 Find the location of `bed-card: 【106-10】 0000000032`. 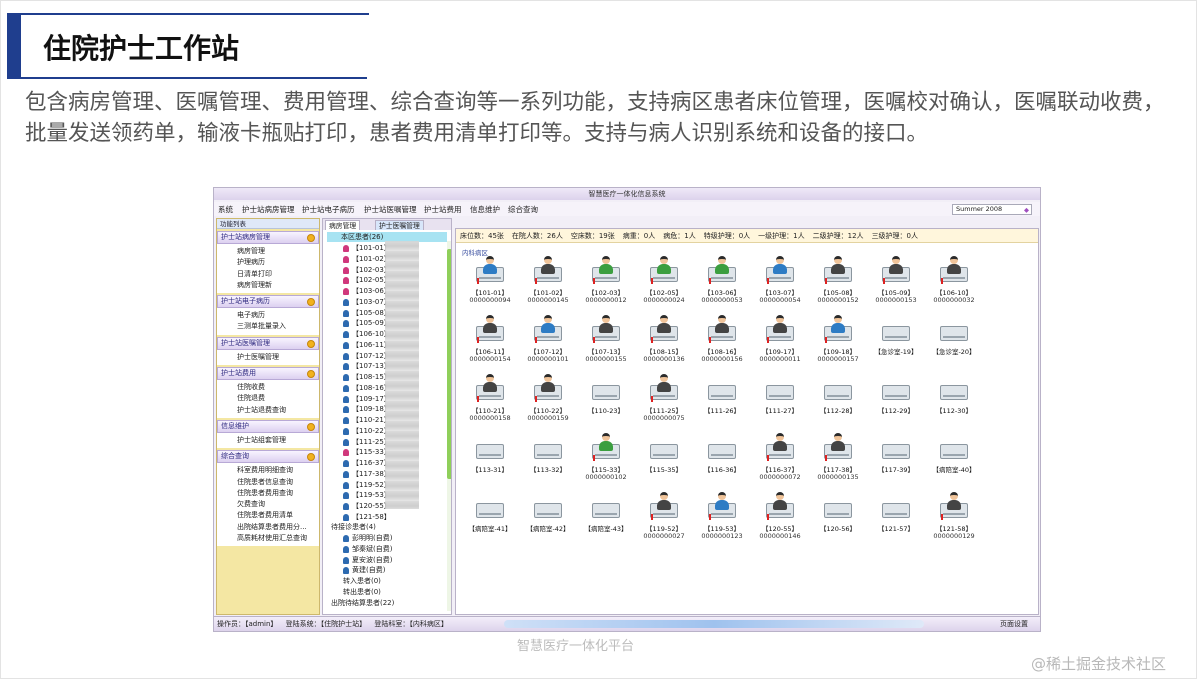

bed-card: 【106-10】 0000000032 is located at coordinates (954, 284).